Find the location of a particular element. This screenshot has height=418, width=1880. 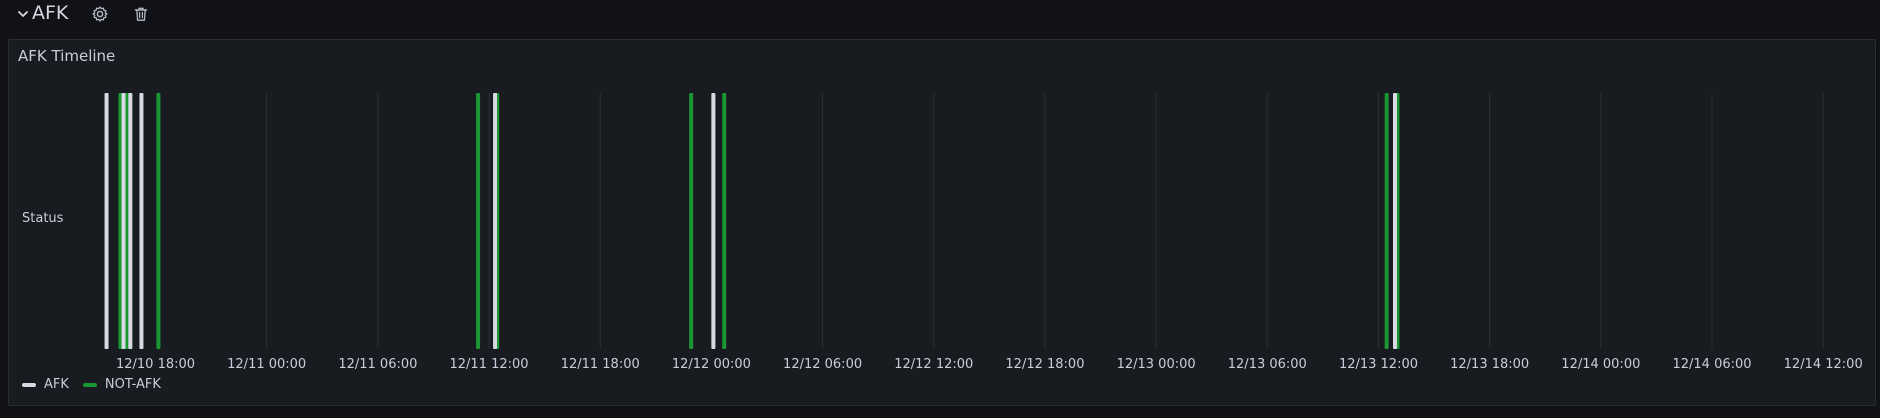

gear-icon is located at coordinates (100, 14).